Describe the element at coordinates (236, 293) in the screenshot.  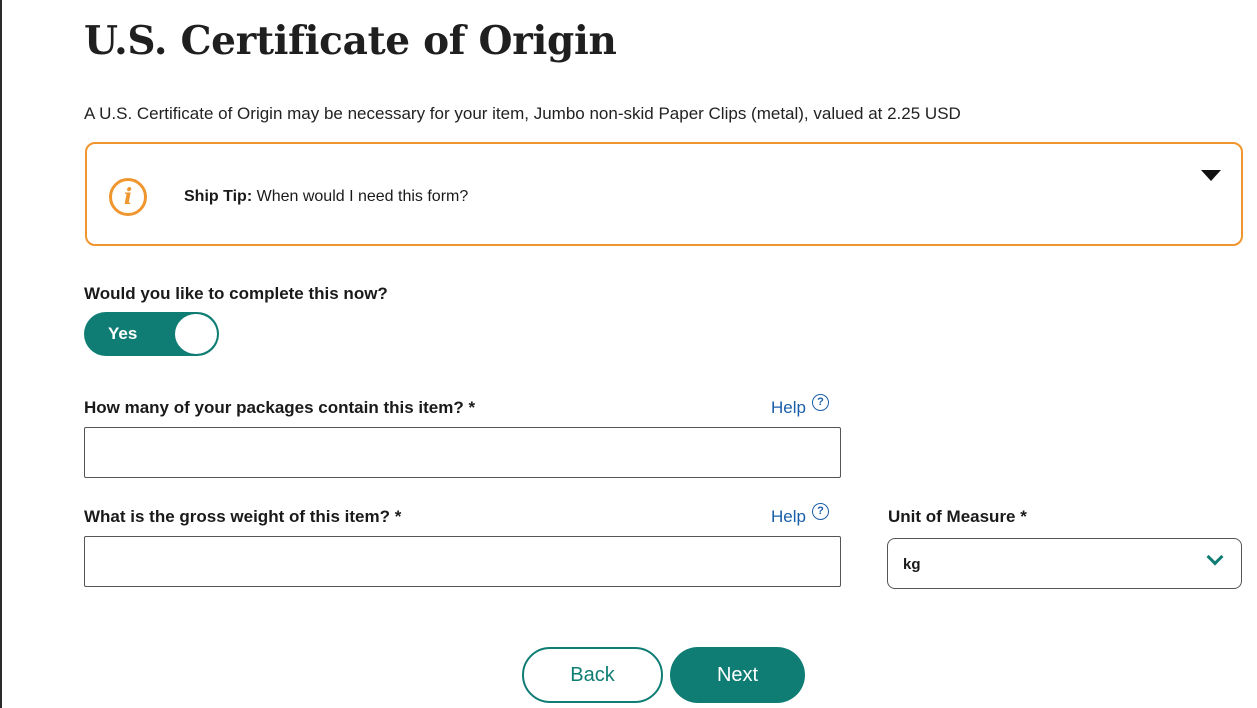
I see `complete-now-question: Would you like to complete this now?` at that location.